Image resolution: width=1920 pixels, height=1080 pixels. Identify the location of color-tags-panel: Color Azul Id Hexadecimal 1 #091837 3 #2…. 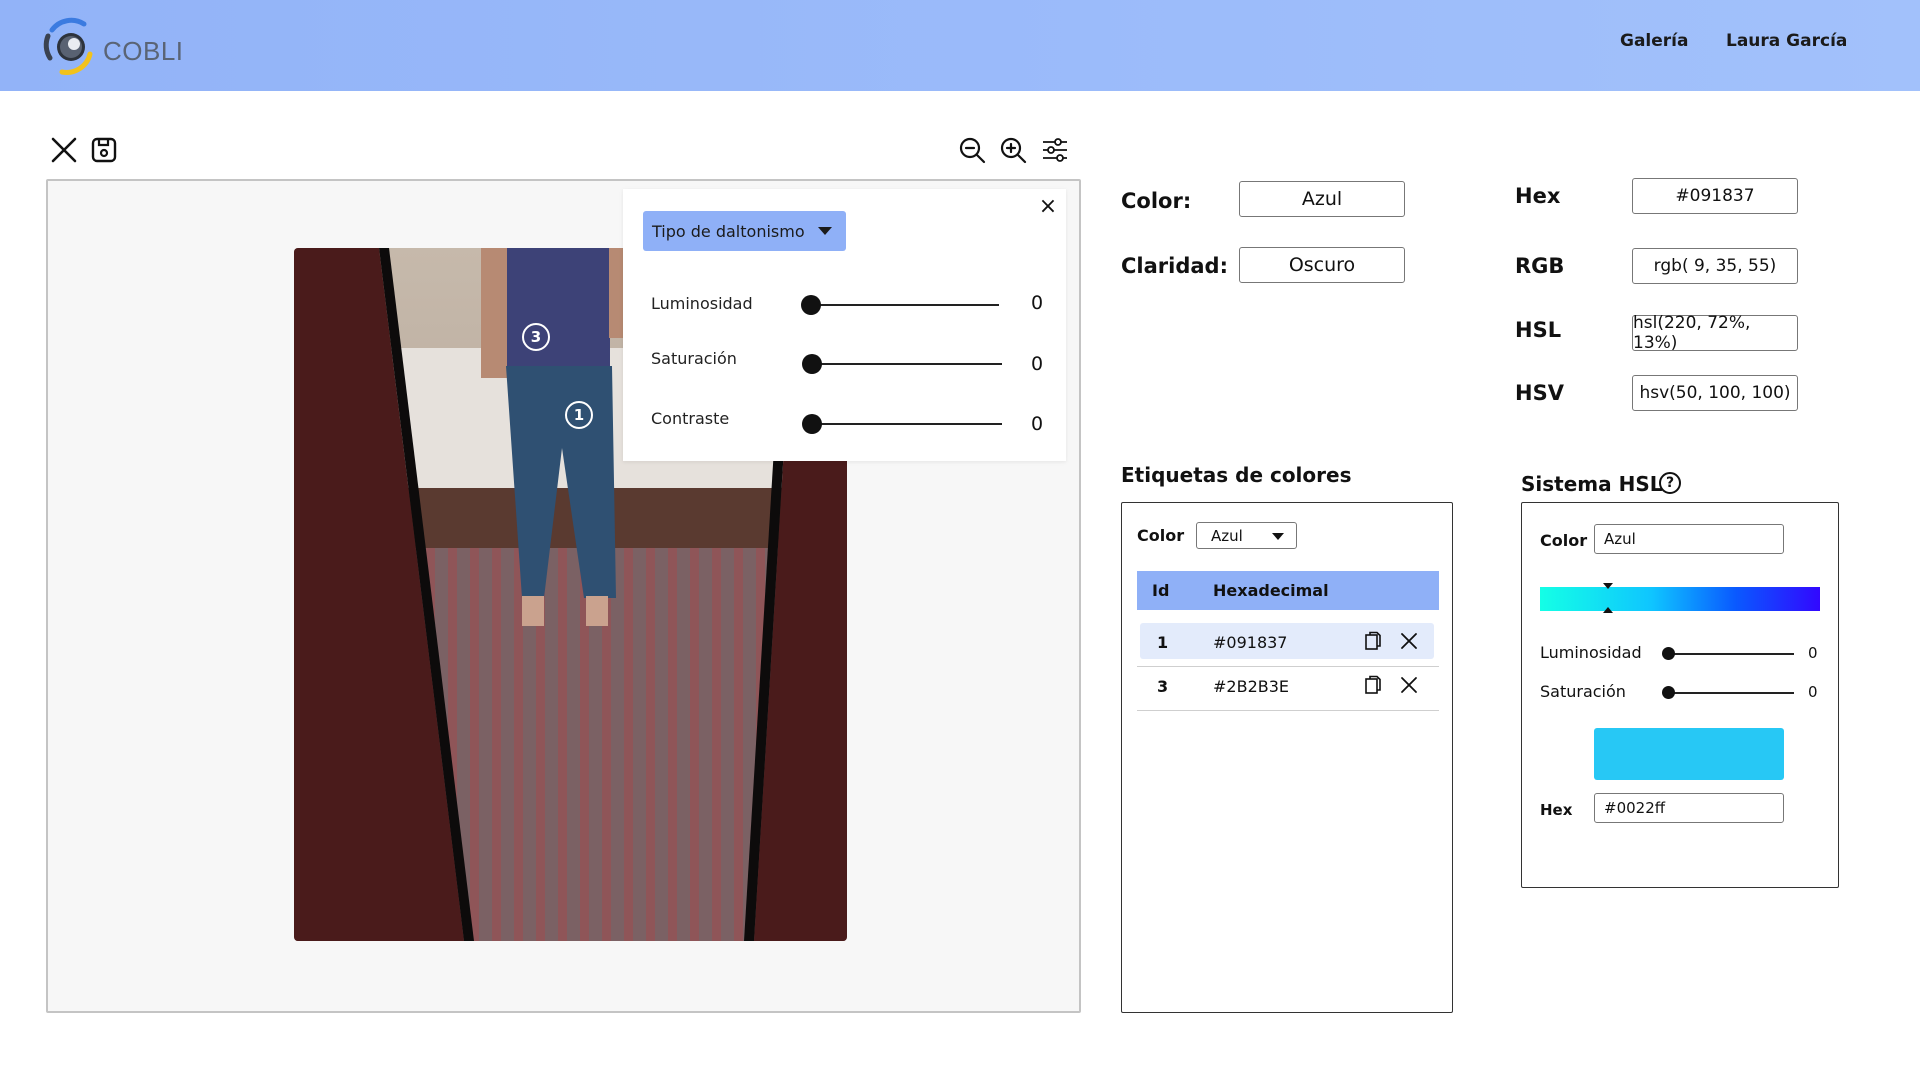
(1287, 757).